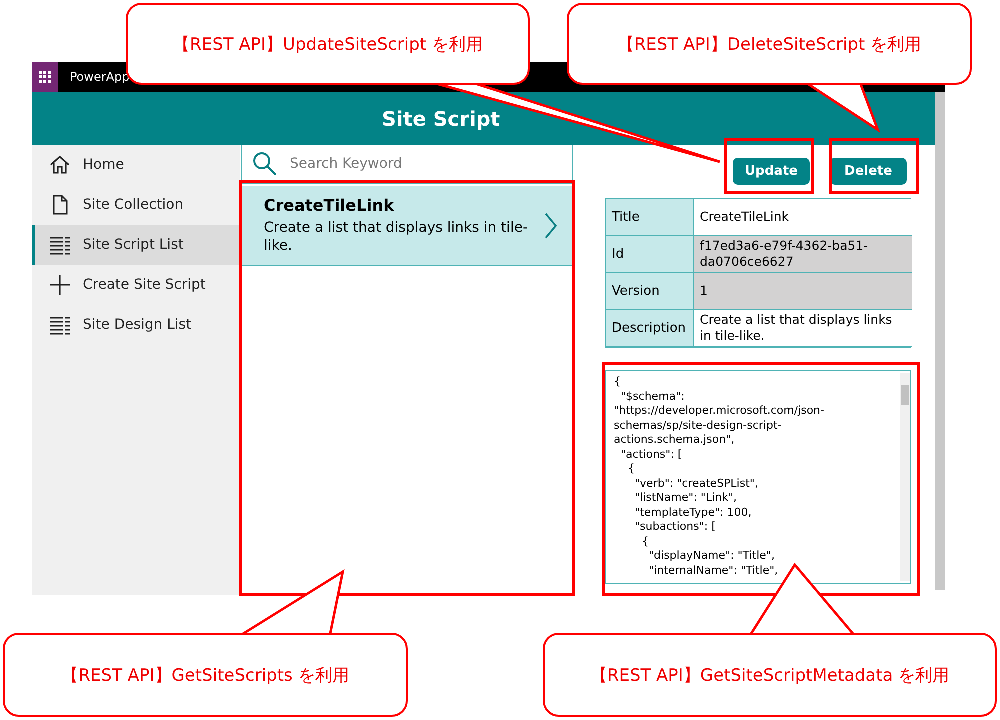  I want to click on field-label: Description, so click(650, 328).